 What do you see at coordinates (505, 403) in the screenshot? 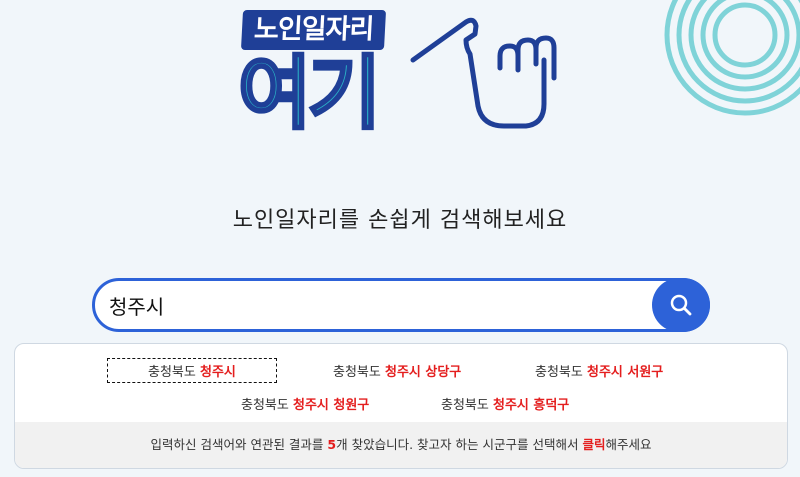
I see `result-item: 충청북도 청주시 흥덕구` at bounding box center [505, 403].